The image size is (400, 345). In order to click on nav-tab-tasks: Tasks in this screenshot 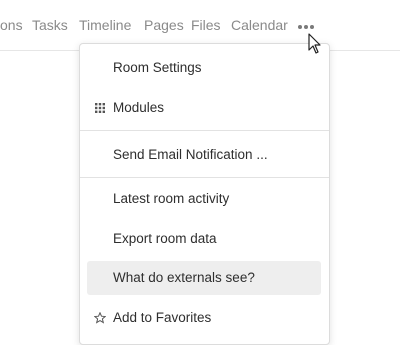, I will do `click(50, 25)`.